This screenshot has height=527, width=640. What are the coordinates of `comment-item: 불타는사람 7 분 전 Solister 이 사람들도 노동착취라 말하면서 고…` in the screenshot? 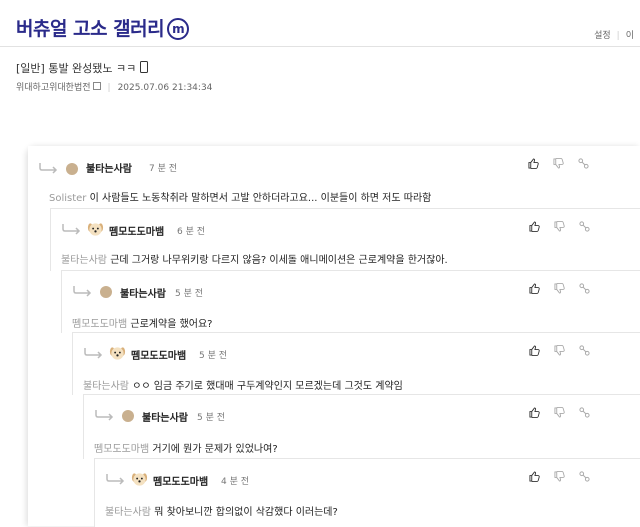 It's located at (334, 177).